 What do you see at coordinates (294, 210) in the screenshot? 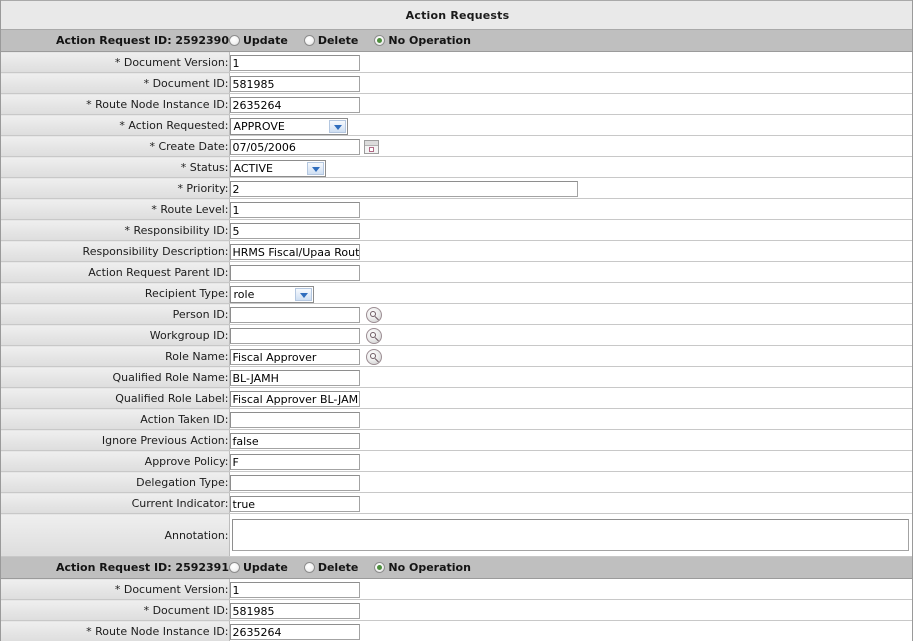
I see `input-route-level: 1` at bounding box center [294, 210].